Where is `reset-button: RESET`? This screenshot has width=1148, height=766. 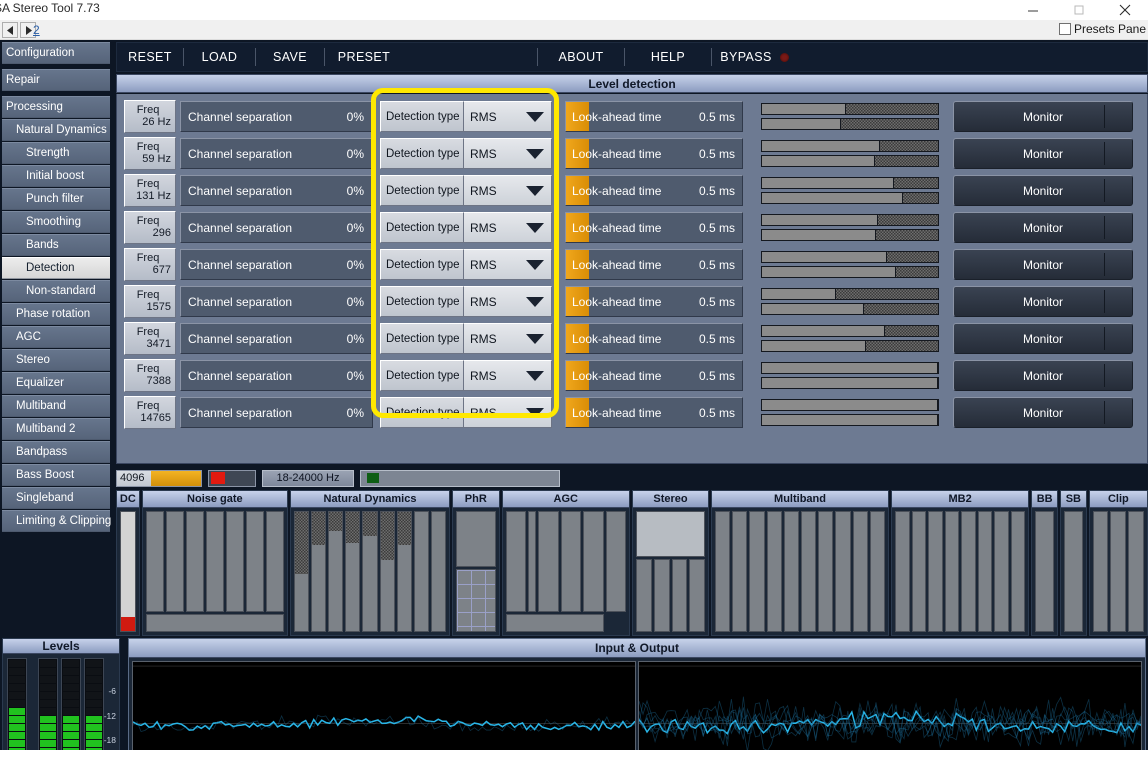 reset-button: RESET is located at coordinates (150, 57).